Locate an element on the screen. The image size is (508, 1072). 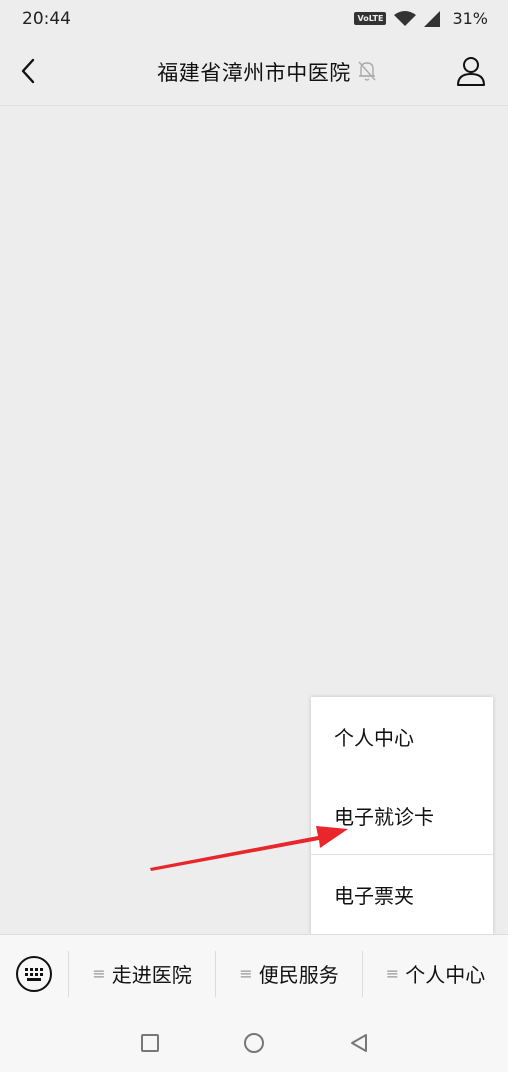
status-bar: 20:44 VoLTE 31% is located at coordinates (254, 19).